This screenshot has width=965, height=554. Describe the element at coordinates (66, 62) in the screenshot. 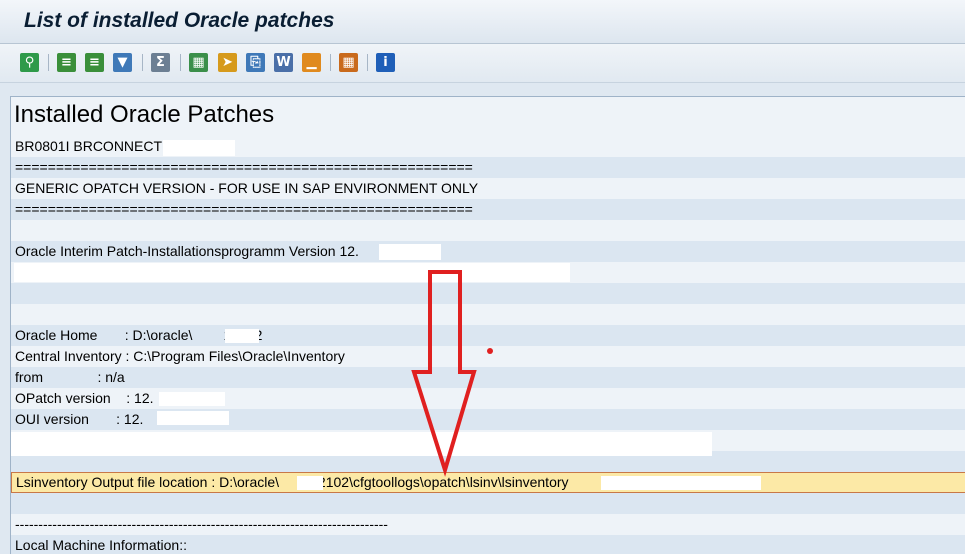

I see `sort-ascending-icon: ≡` at that location.